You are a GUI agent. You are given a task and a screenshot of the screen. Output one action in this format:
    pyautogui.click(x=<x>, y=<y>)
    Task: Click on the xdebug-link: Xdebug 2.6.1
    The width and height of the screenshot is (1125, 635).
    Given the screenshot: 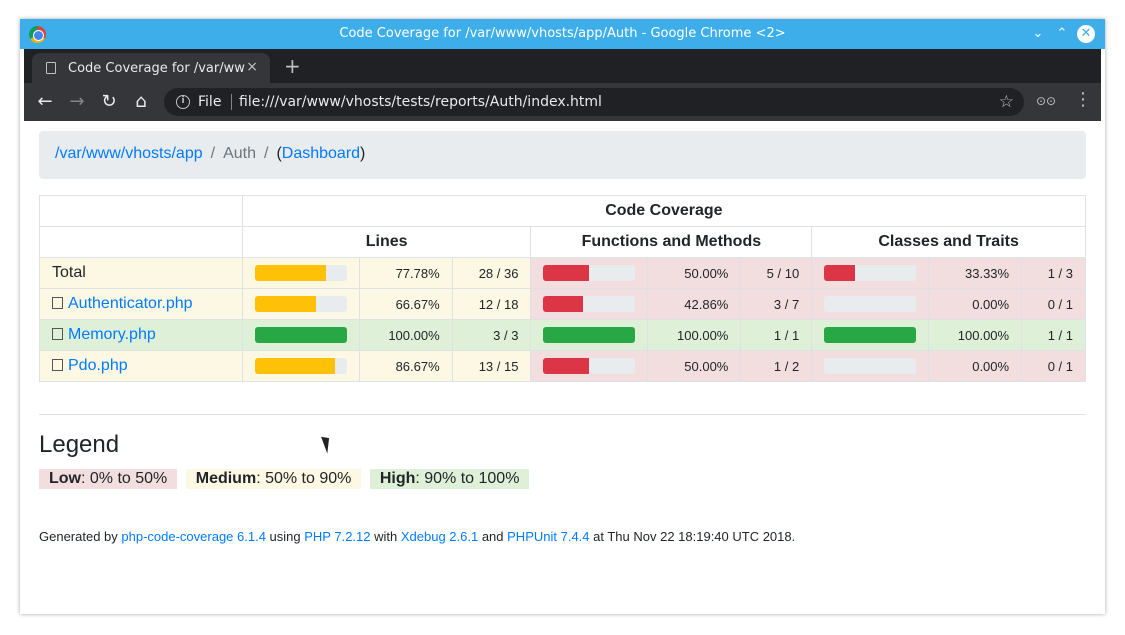 What is the action you would take?
    pyautogui.click(x=439, y=536)
    